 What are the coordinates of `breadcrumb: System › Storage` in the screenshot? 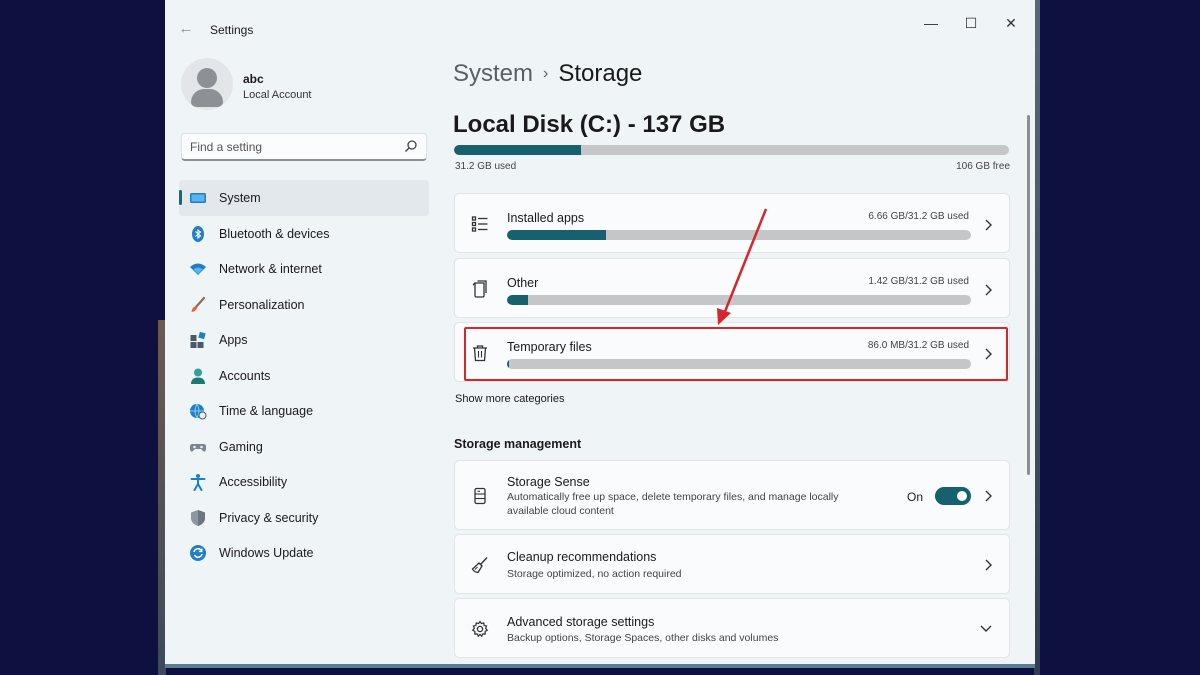 It's located at (547, 74).